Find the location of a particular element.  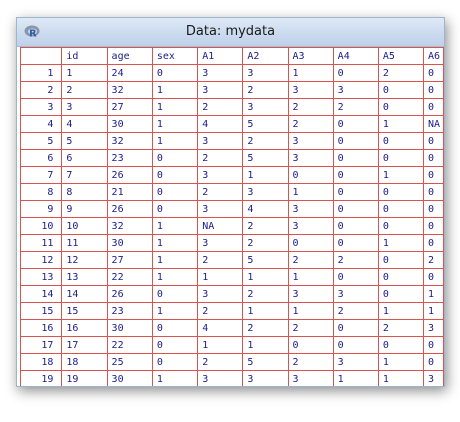

row-number: 18 is located at coordinates (41, 362).